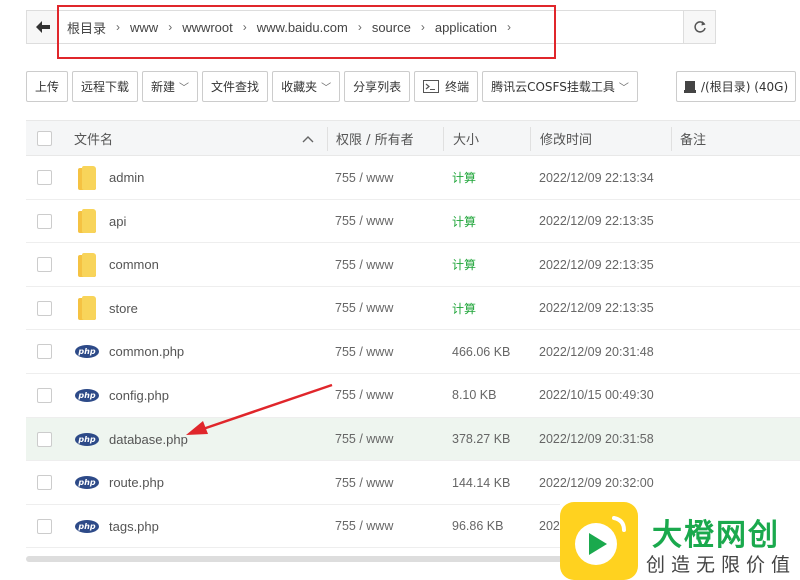 The image size is (800, 580). What do you see at coordinates (481, 439) in the screenshot?
I see `file-size: 378.27 KB` at bounding box center [481, 439].